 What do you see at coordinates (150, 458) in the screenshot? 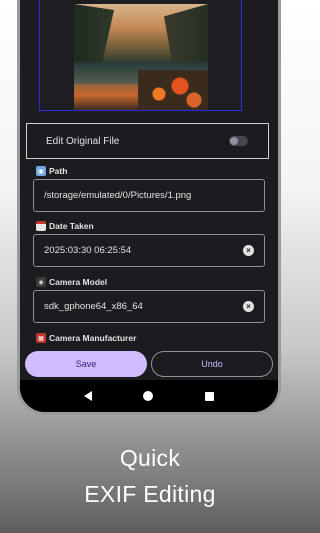
I see `caption-line-1: Quick` at bounding box center [150, 458].